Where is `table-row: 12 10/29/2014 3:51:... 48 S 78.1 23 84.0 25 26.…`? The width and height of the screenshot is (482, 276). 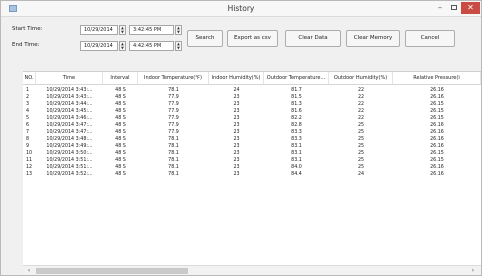
table-row: 12 10/29/2014 3:51:... 48 S 78.1 23 84.0 25 26.… is located at coordinates (252, 167).